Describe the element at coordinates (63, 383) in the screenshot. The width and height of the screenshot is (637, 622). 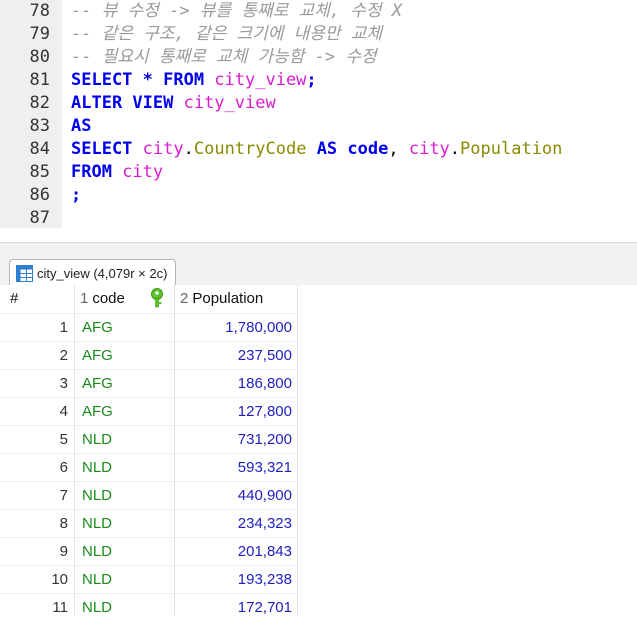
I see `row-index-cell: 3` at that location.